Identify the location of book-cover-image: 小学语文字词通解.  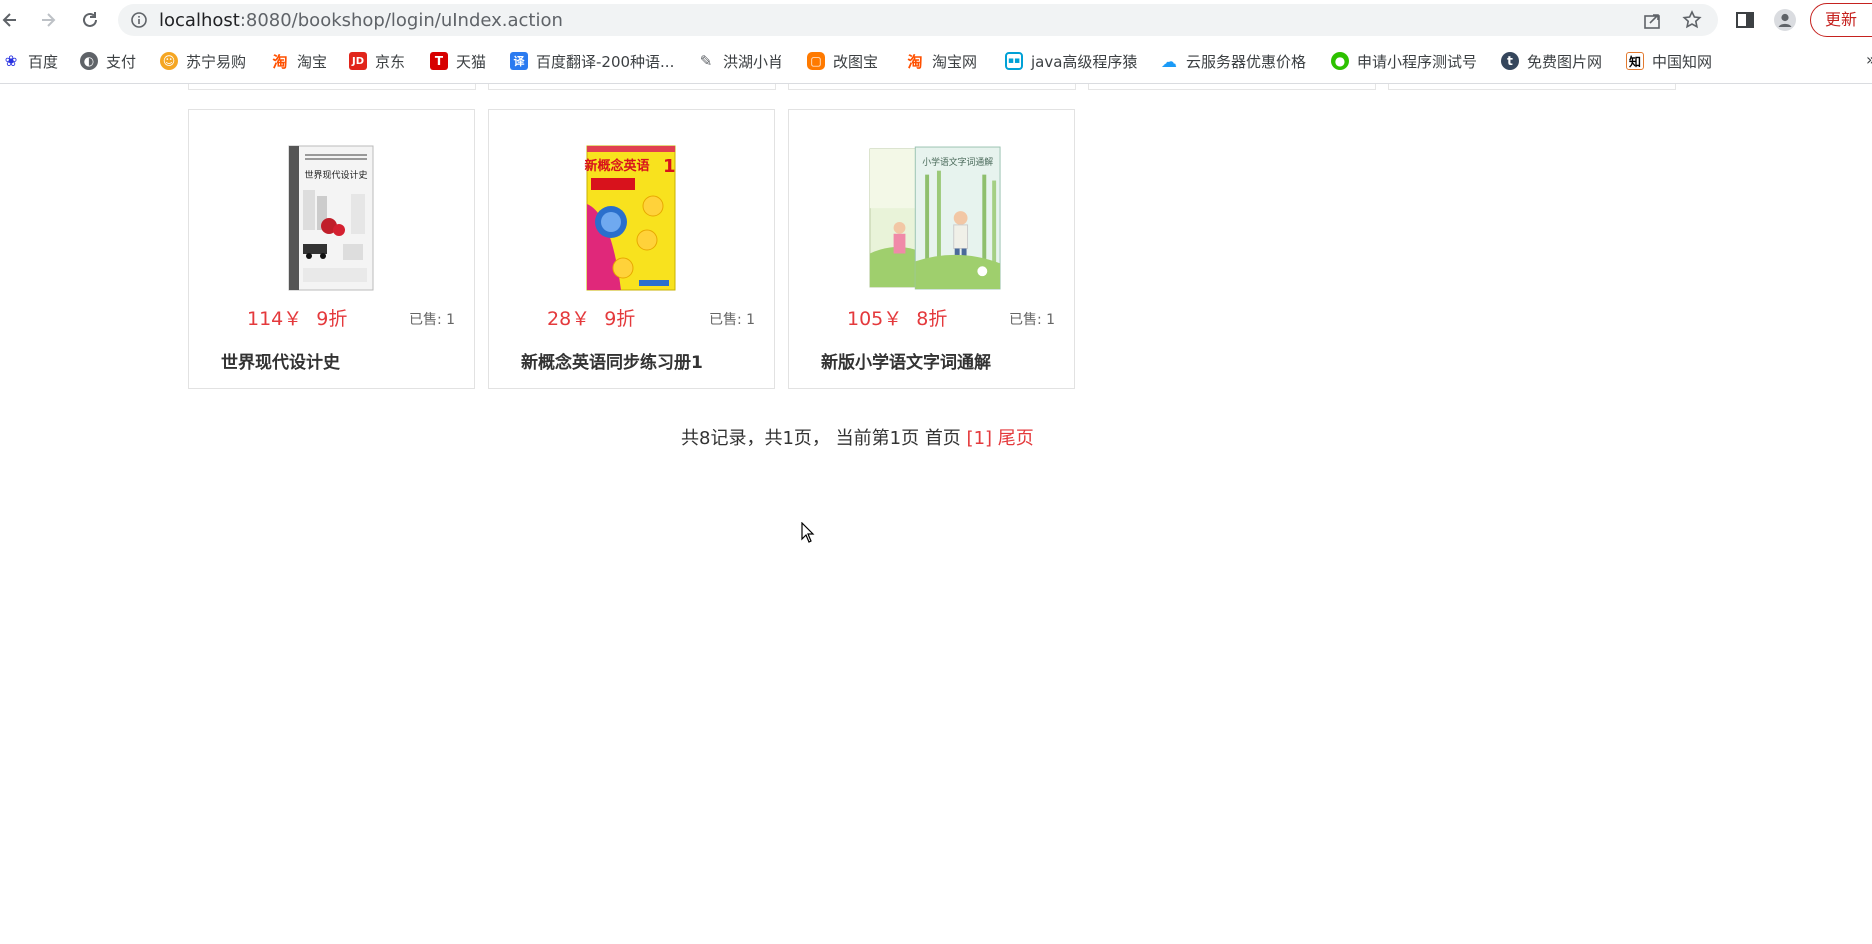
(935, 218).